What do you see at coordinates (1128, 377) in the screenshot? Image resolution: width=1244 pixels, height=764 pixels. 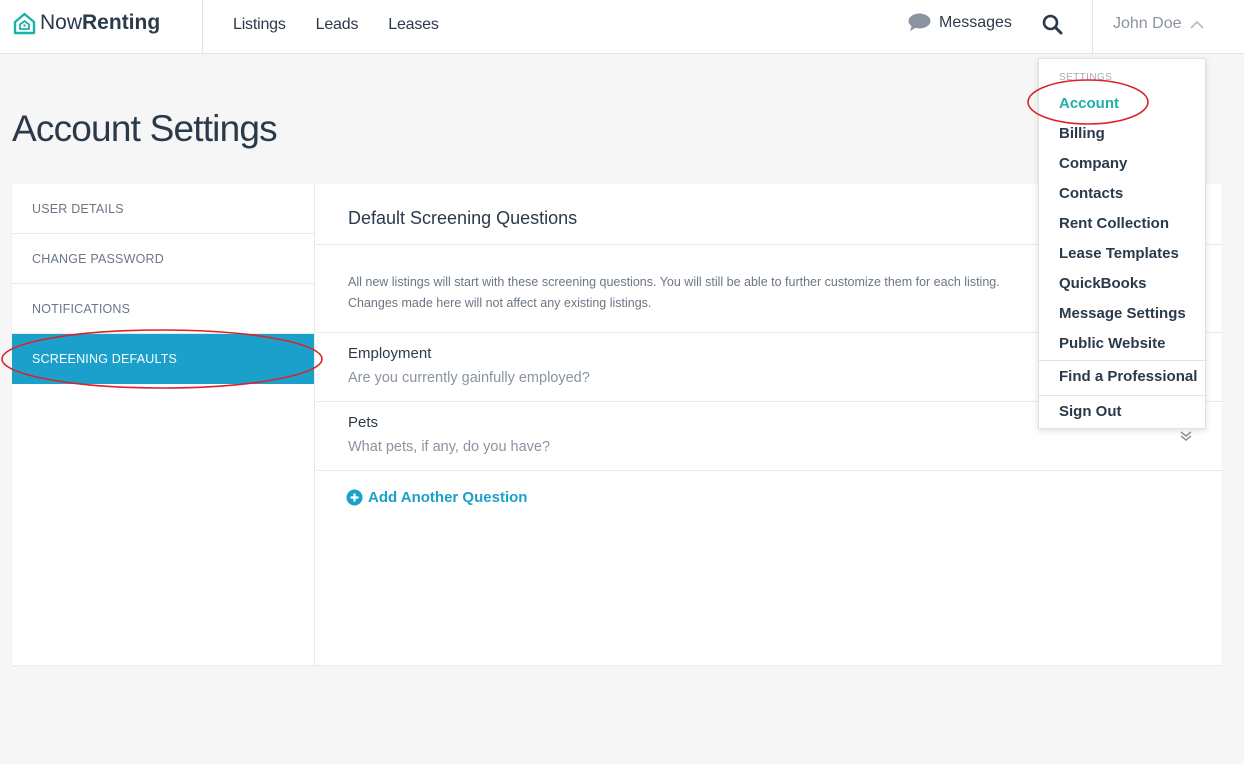 I see `menu-item-find-a-professional: Find a Professional` at bounding box center [1128, 377].